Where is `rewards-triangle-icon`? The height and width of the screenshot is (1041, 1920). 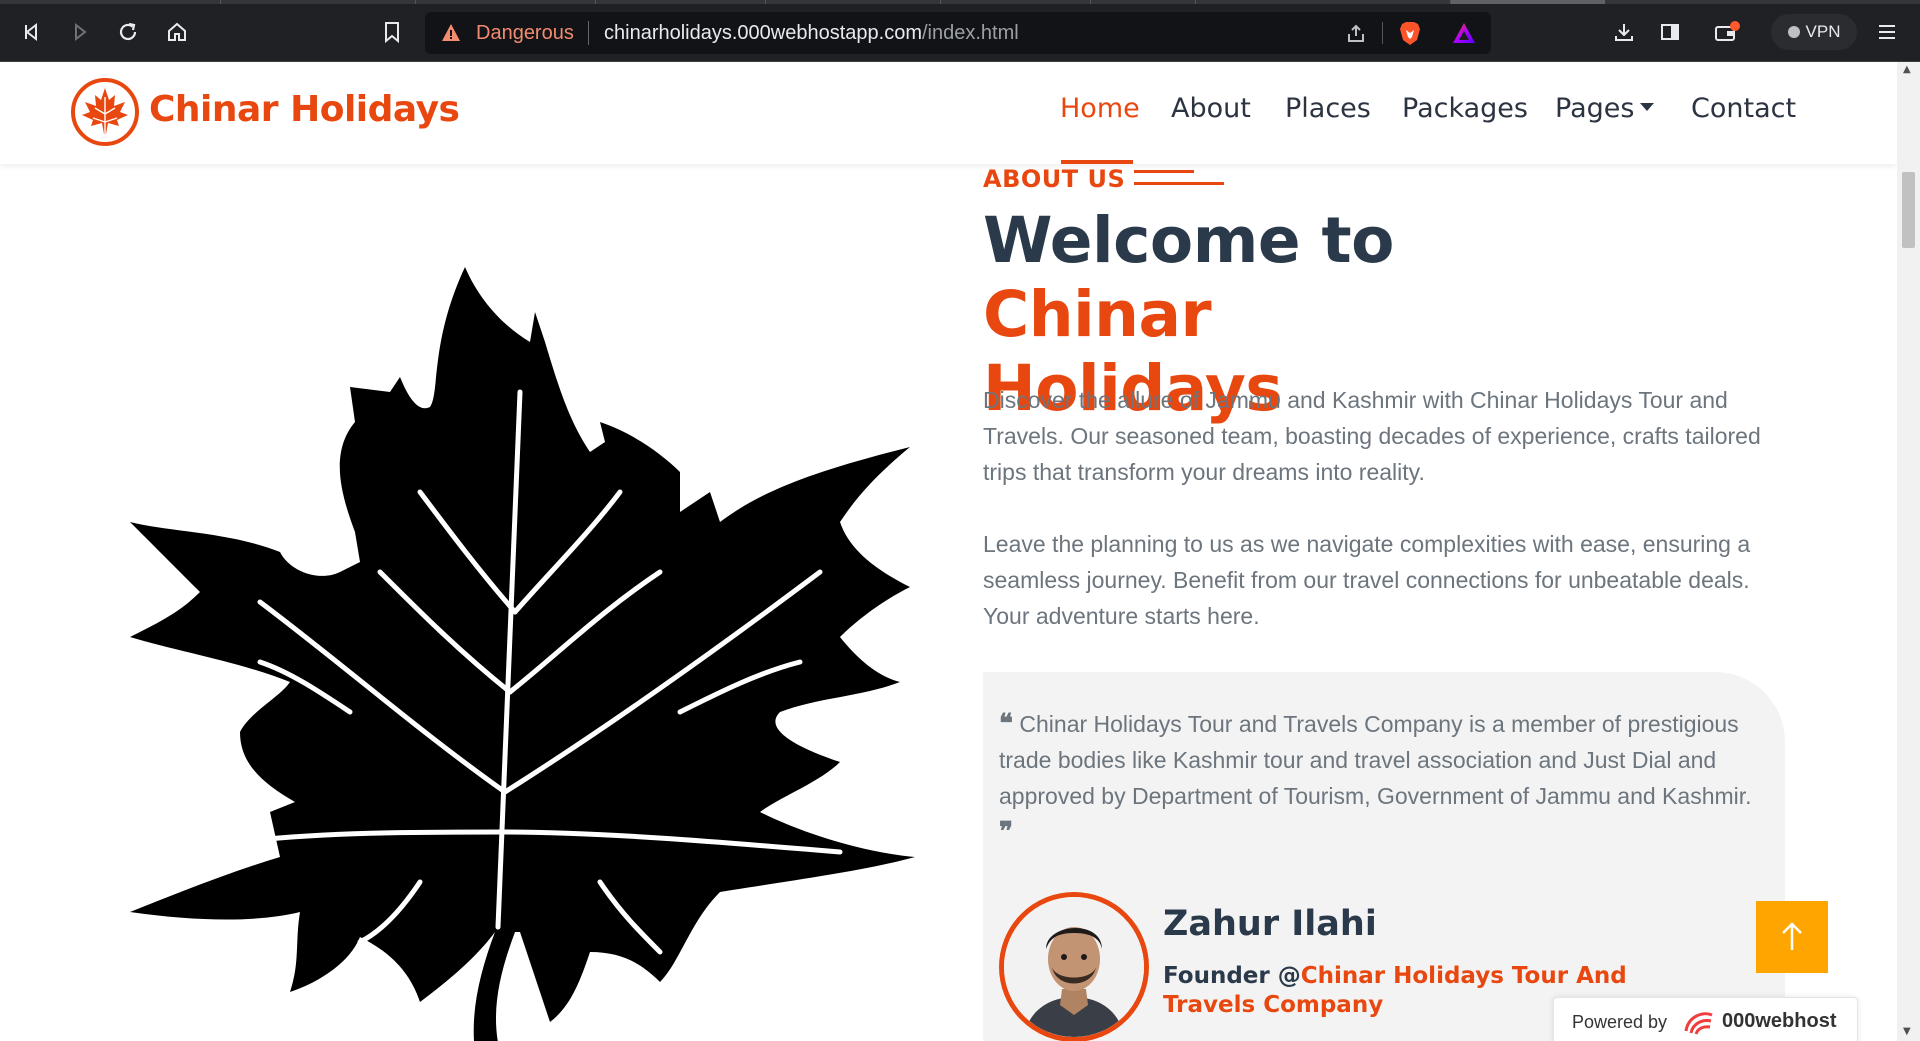 rewards-triangle-icon is located at coordinates (1464, 33).